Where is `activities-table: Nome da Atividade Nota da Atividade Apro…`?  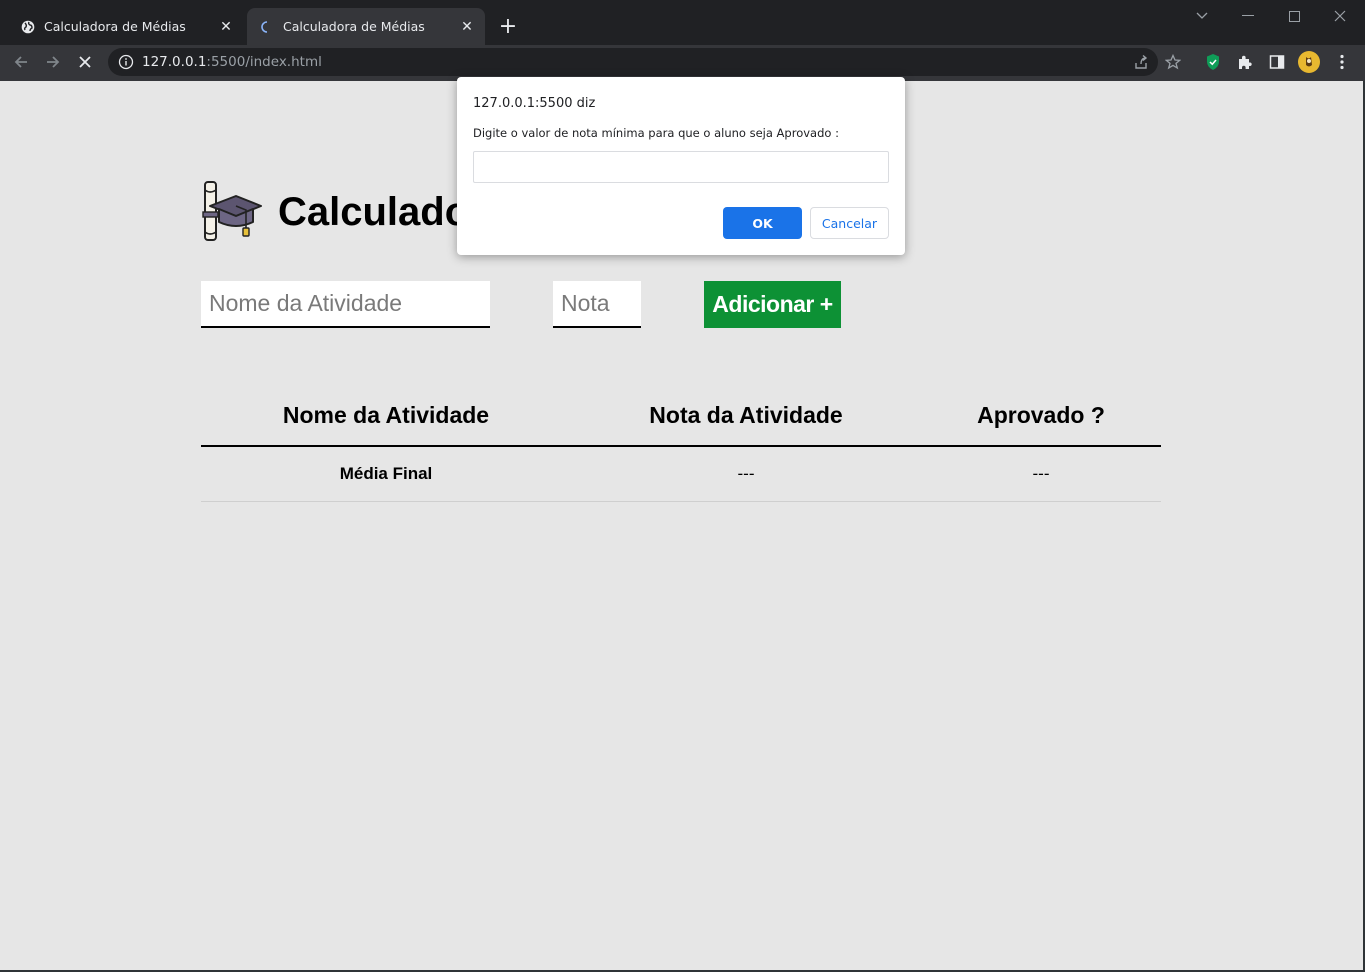
activities-table: Nome da Atividade Nota da Atividade Apro… is located at coordinates (681, 444).